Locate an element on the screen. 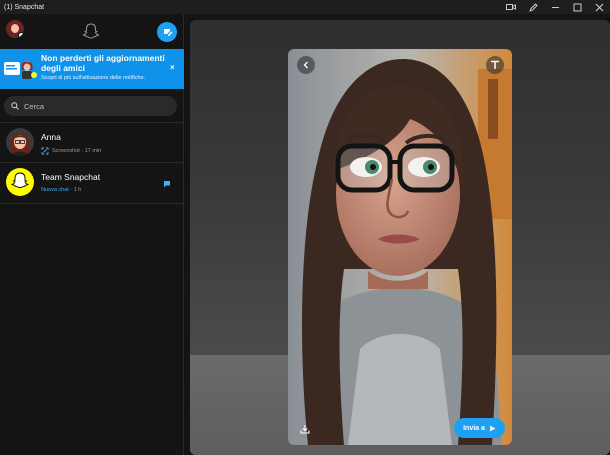 The width and height of the screenshot is (610, 455). minimize-icon is located at coordinates (555, 7).